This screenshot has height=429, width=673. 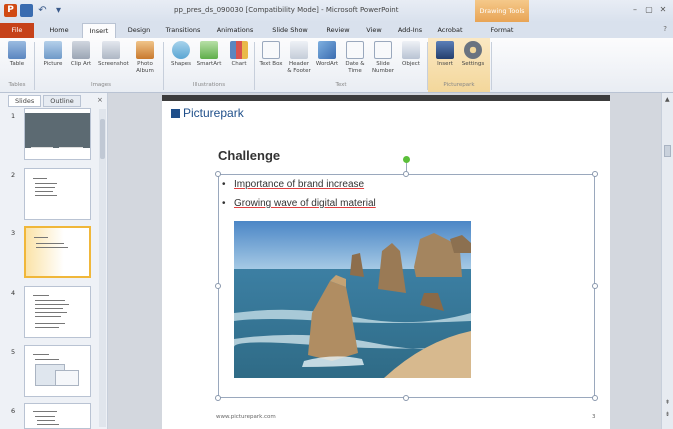 I want to click on tab-transitions: Transitions, so click(x=183, y=30).